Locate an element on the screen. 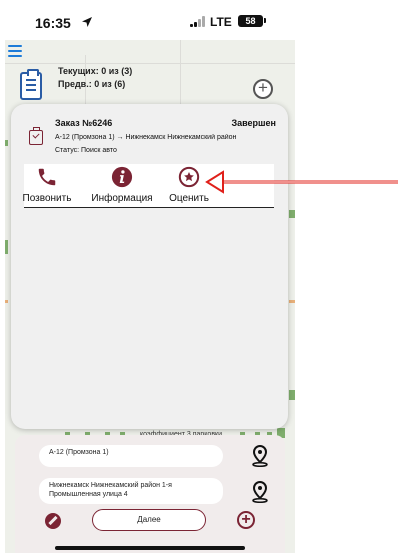 The height and width of the screenshot is (553, 405). current-orders-count: Текущих: 0 из (3) is located at coordinates (95, 71).